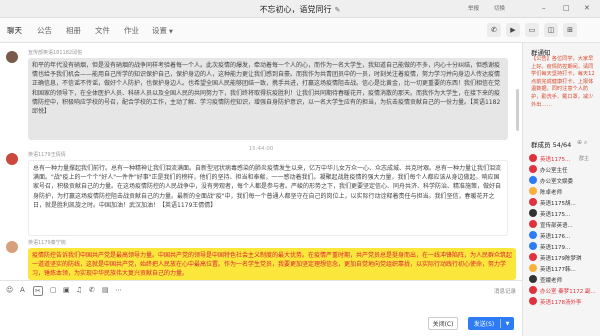 The height and width of the screenshot is (336, 600). Describe the element at coordinates (587, 8) in the screenshot. I see `close-icon: ✕` at that location.